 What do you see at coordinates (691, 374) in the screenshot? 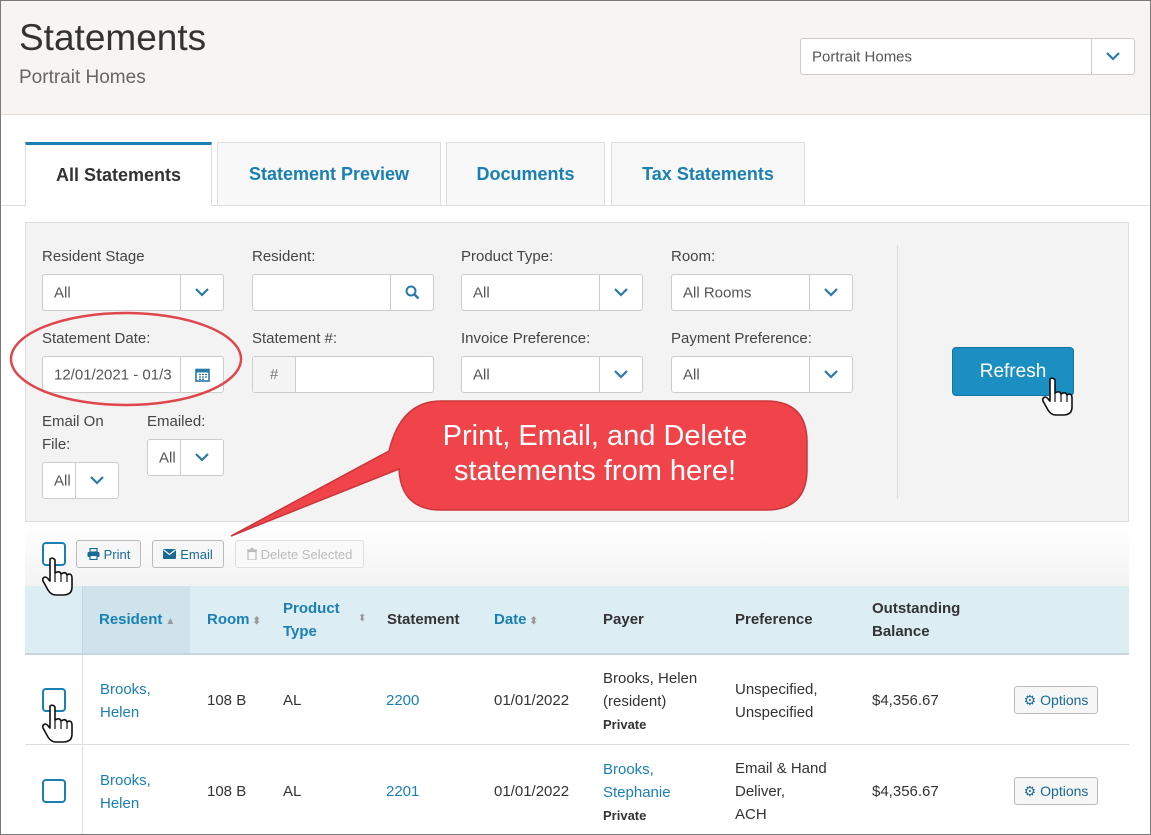
I see `payment-preference-value: All` at bounding box center [691, 374].